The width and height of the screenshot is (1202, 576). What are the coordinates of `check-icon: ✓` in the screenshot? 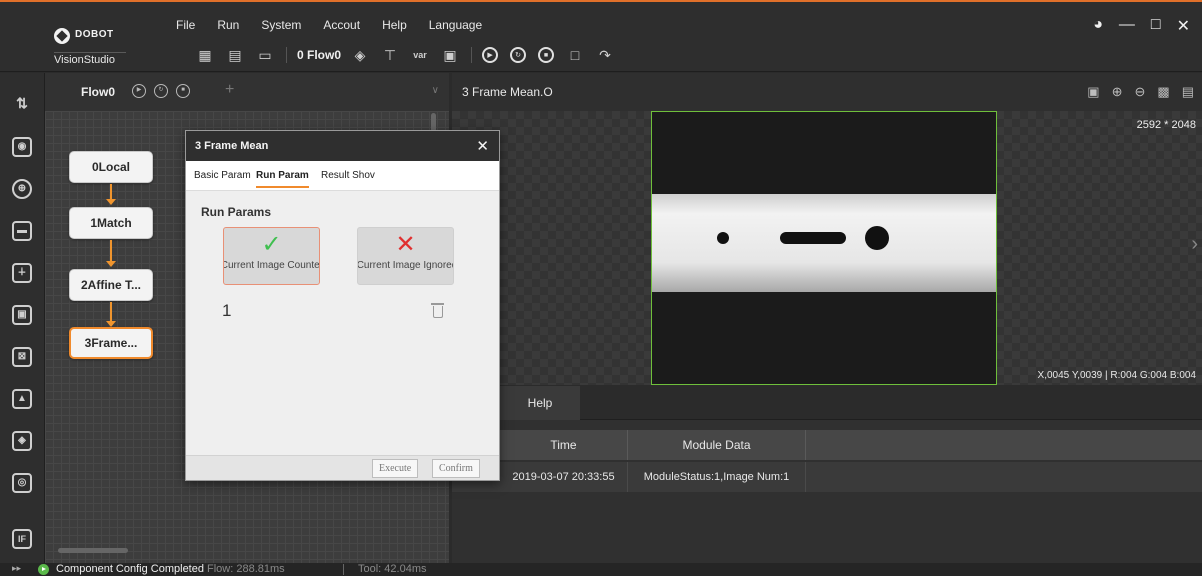 It's located at (271, 244).